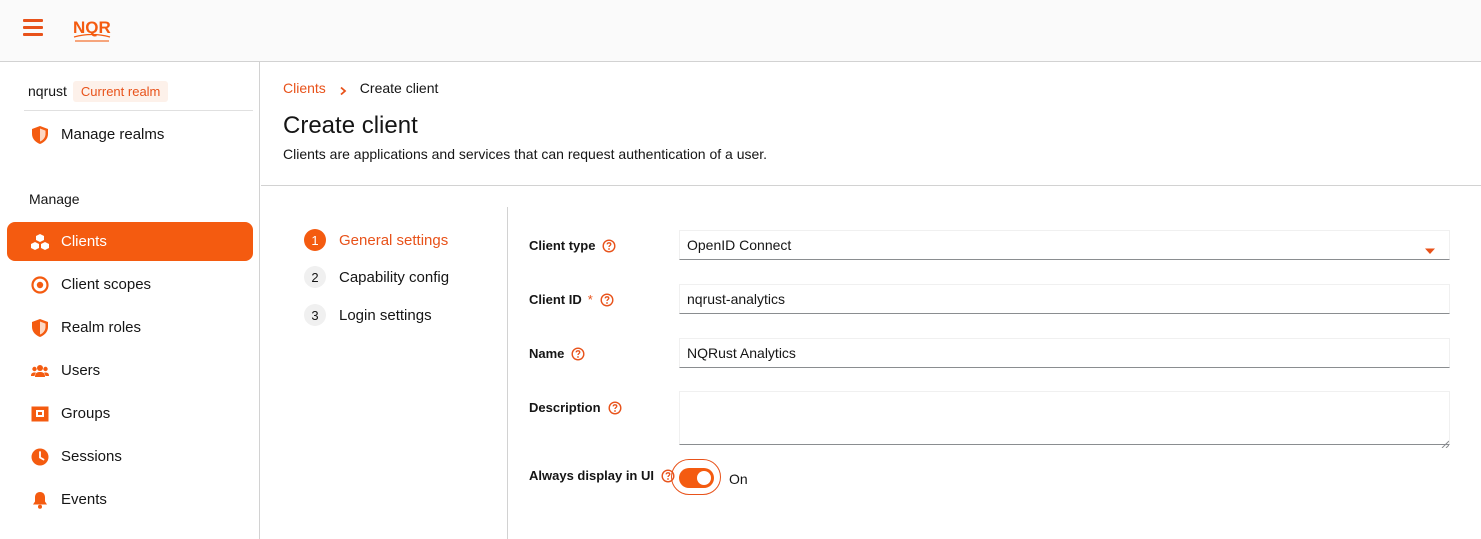 The width and height of the screenshot is (1481, 539). What do you see at coordinates (740, 31) in the screenshot?
I see `masthead: NQR` at bounding box center [740, 31].